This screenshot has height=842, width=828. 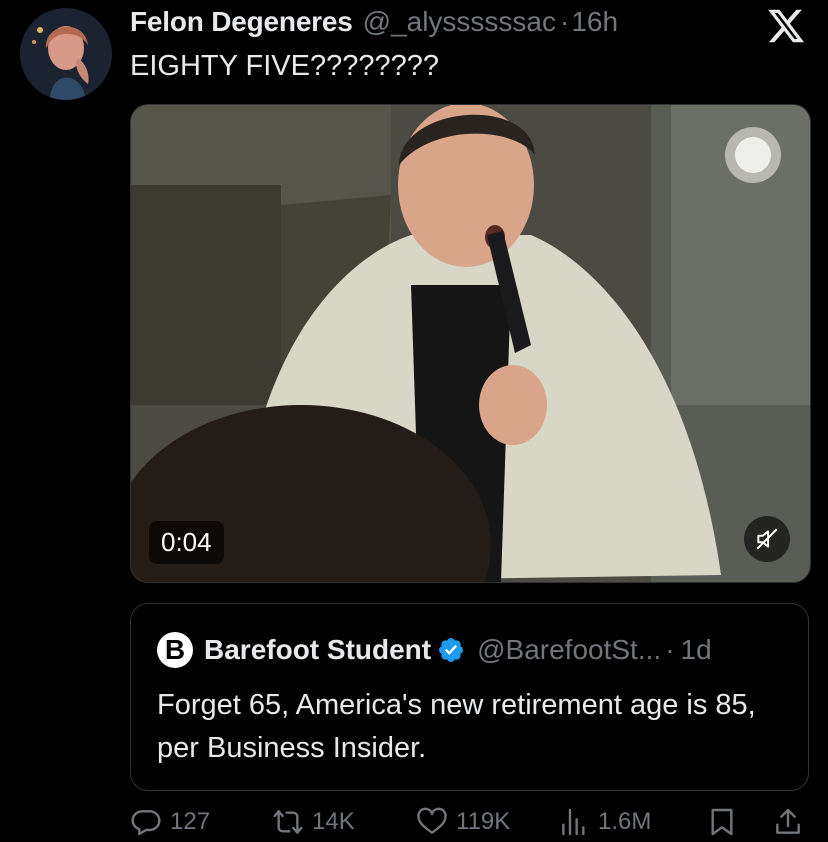 I want to click on views-button: 1.6M, so click(x=604, y=822).